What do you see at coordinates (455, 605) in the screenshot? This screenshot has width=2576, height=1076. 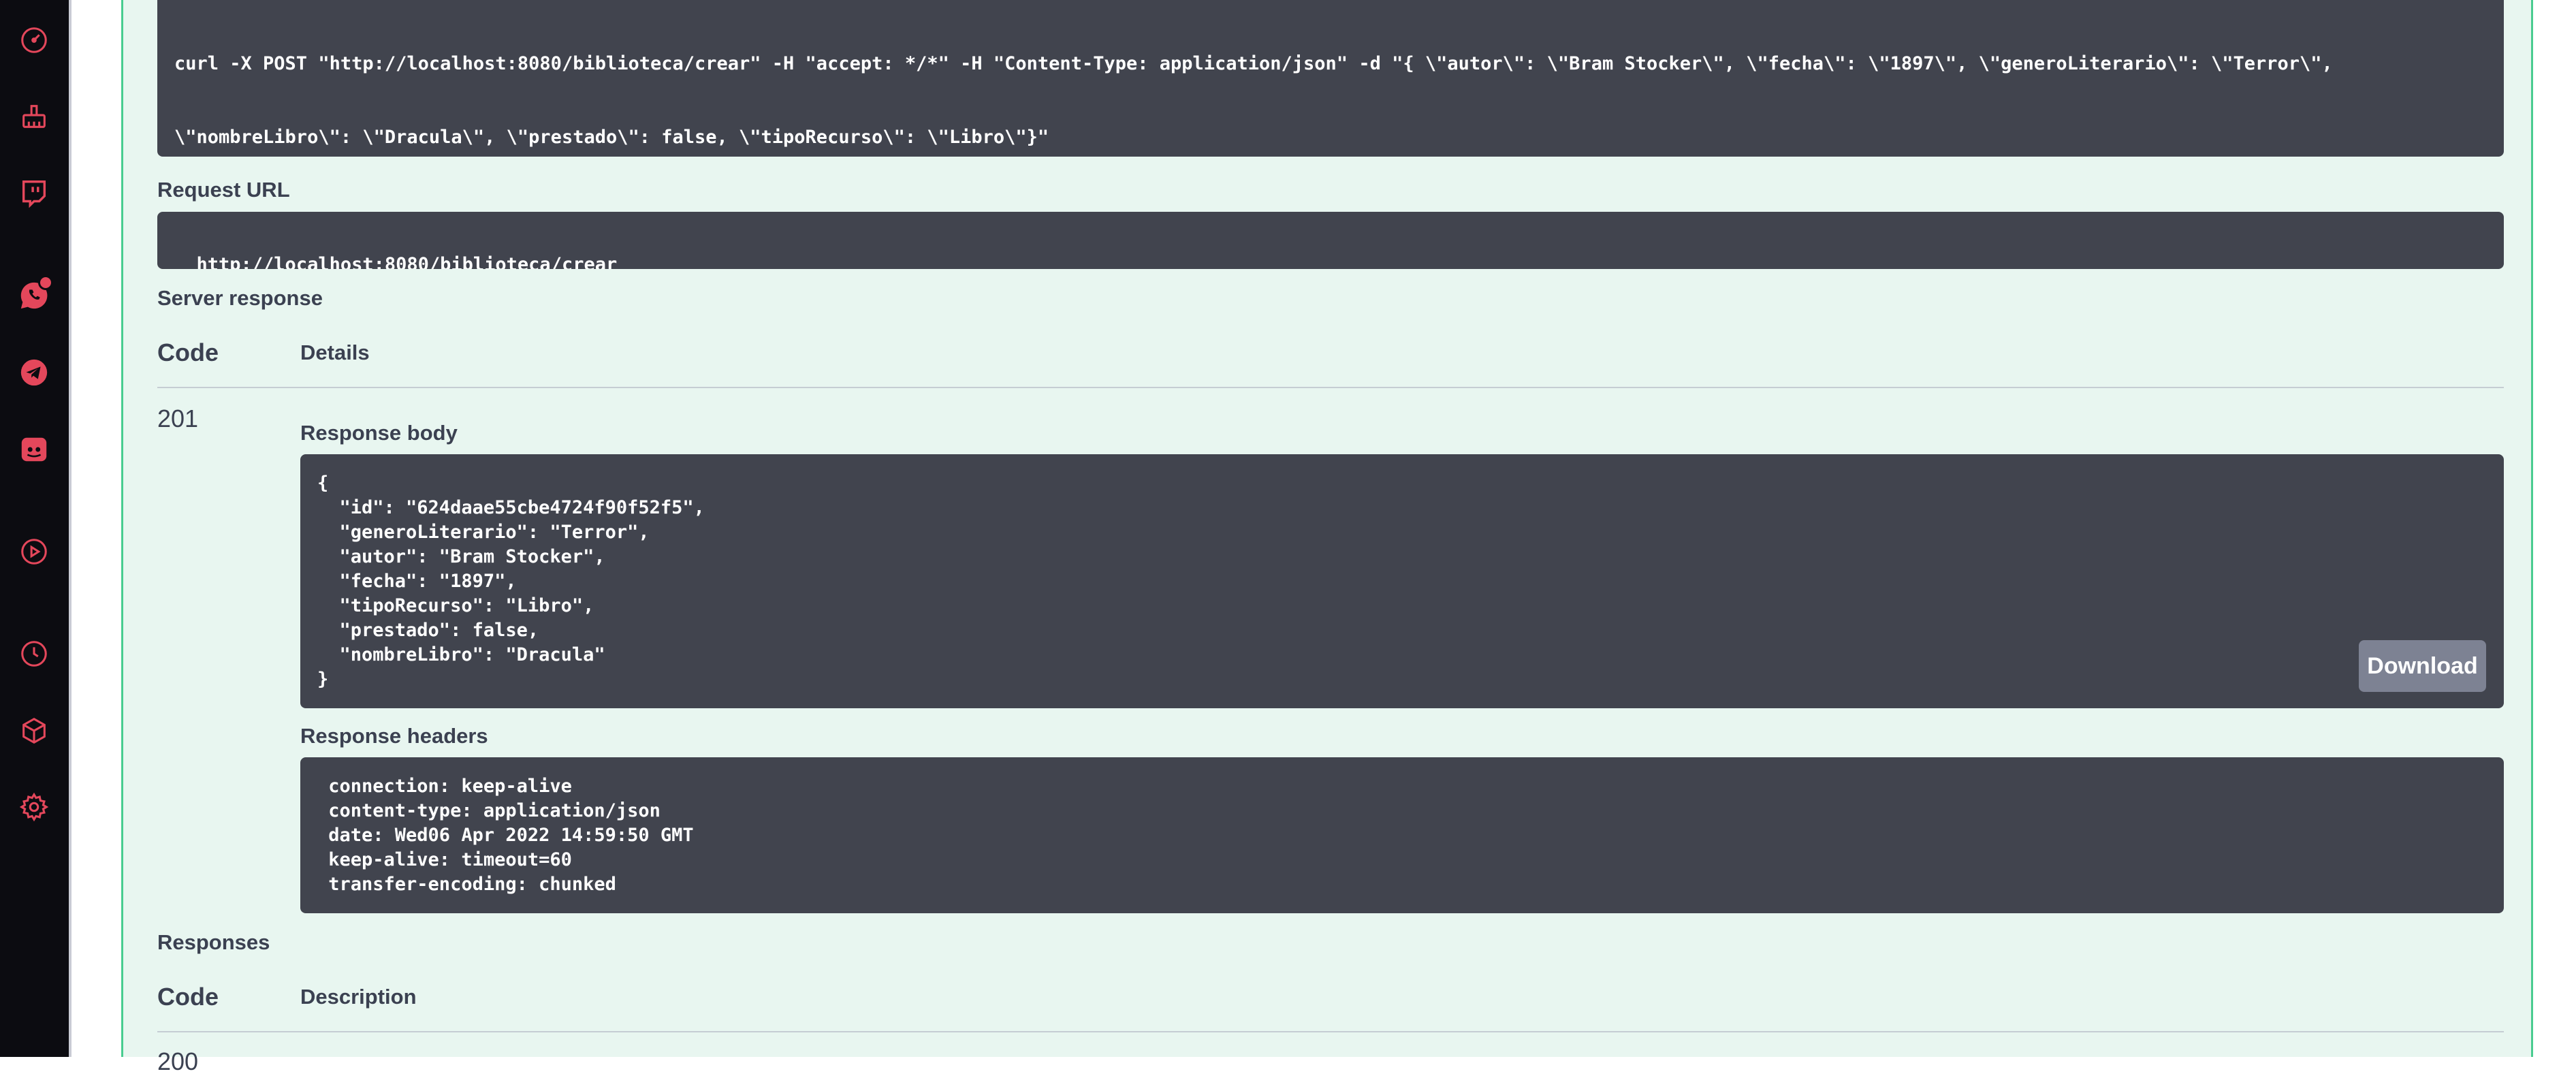 I see `response-body-line: "tipoRecurso": "Libro",` at bounding box center [455, 605].